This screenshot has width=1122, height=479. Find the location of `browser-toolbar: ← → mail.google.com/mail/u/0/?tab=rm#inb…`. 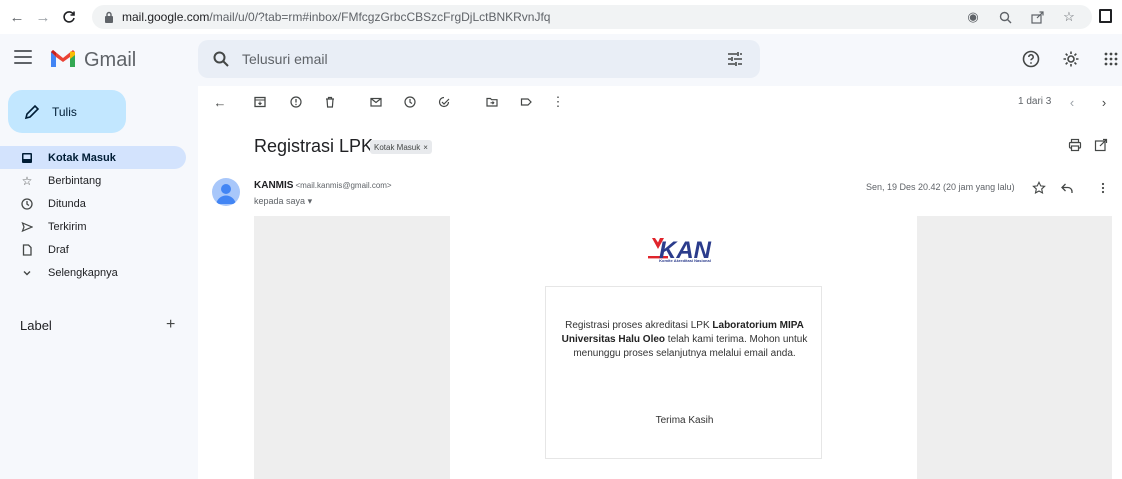

browser-toolbar: ← → mail.google.com/mail/u/0/?tab=rm#inb… is located at coordinates (561, 17).